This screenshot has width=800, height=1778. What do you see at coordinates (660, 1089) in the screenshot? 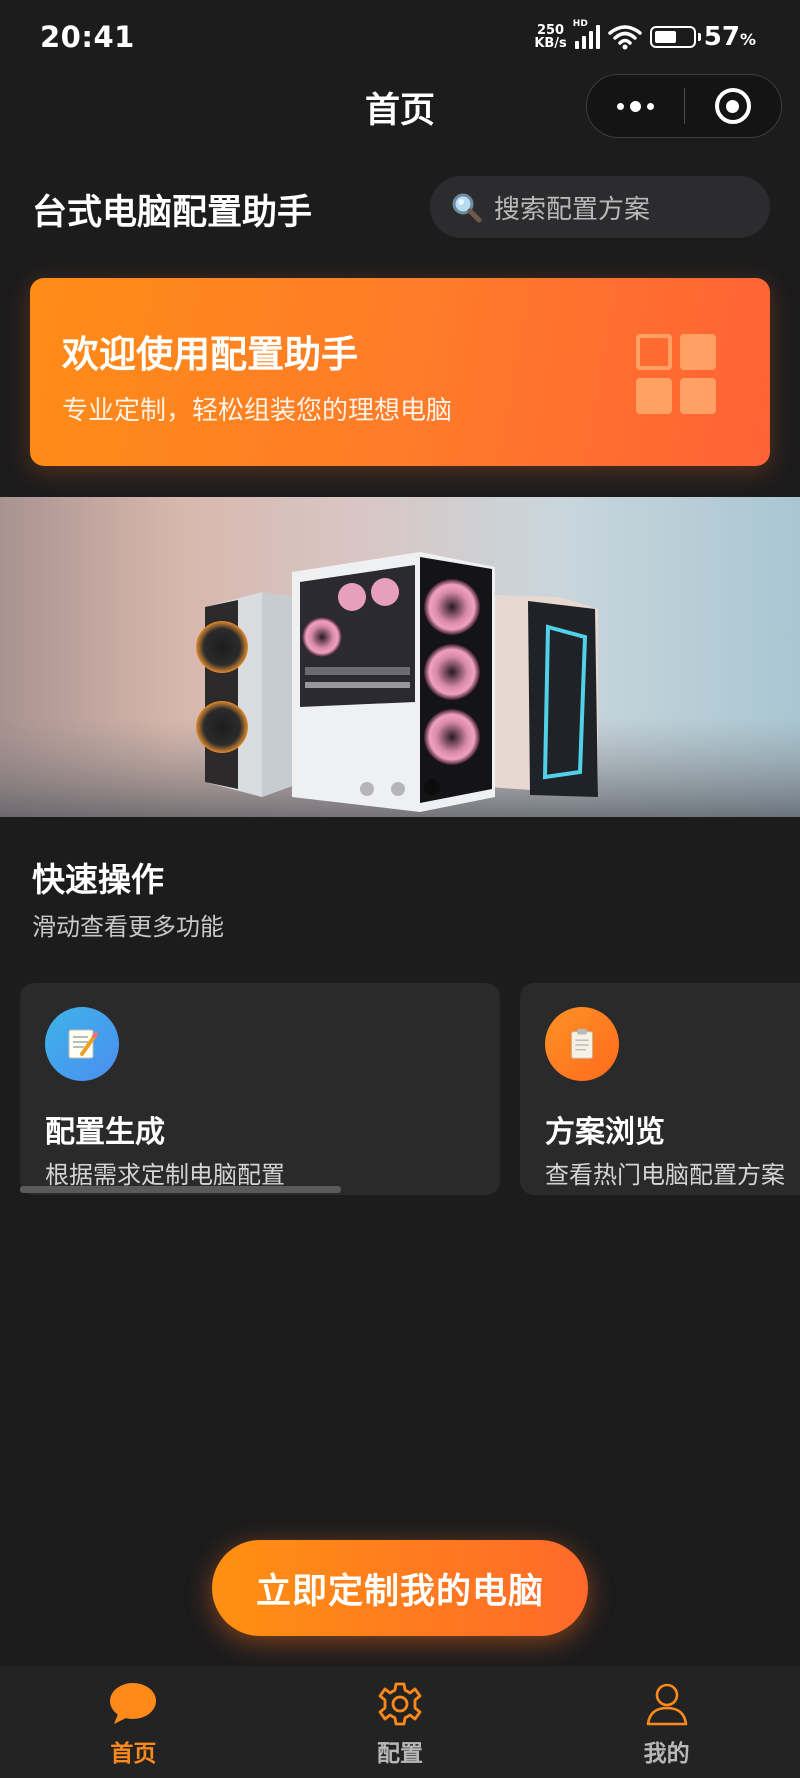
I see `plan-browse-card: 方案浏览 查看热门电脑配置方案` at bounding box center [660, 1089].